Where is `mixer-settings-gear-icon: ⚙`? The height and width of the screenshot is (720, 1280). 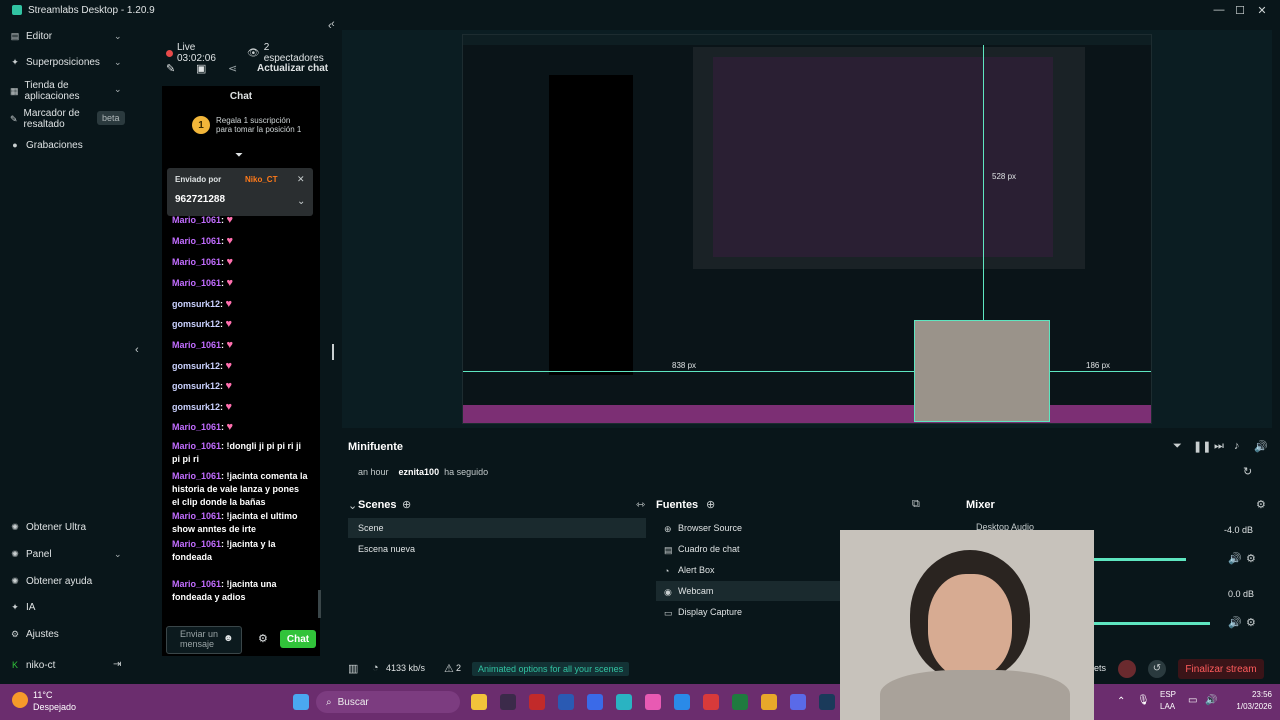 mixer-settings-gear-icon: ⚙ is located at coordinates (1261, 504).